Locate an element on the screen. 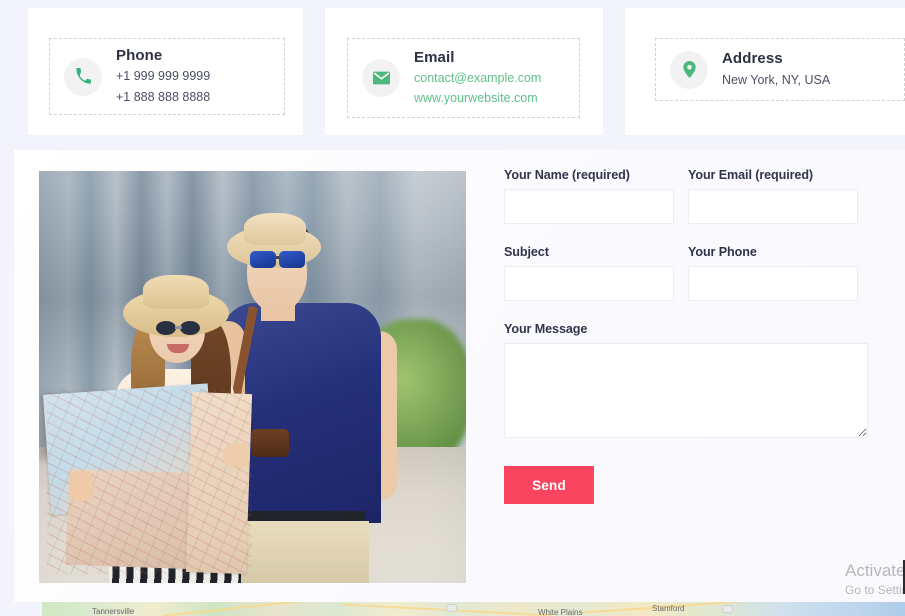 This screenshot has height=616, width=905. phone-icon is located at coordinates (83, 76).